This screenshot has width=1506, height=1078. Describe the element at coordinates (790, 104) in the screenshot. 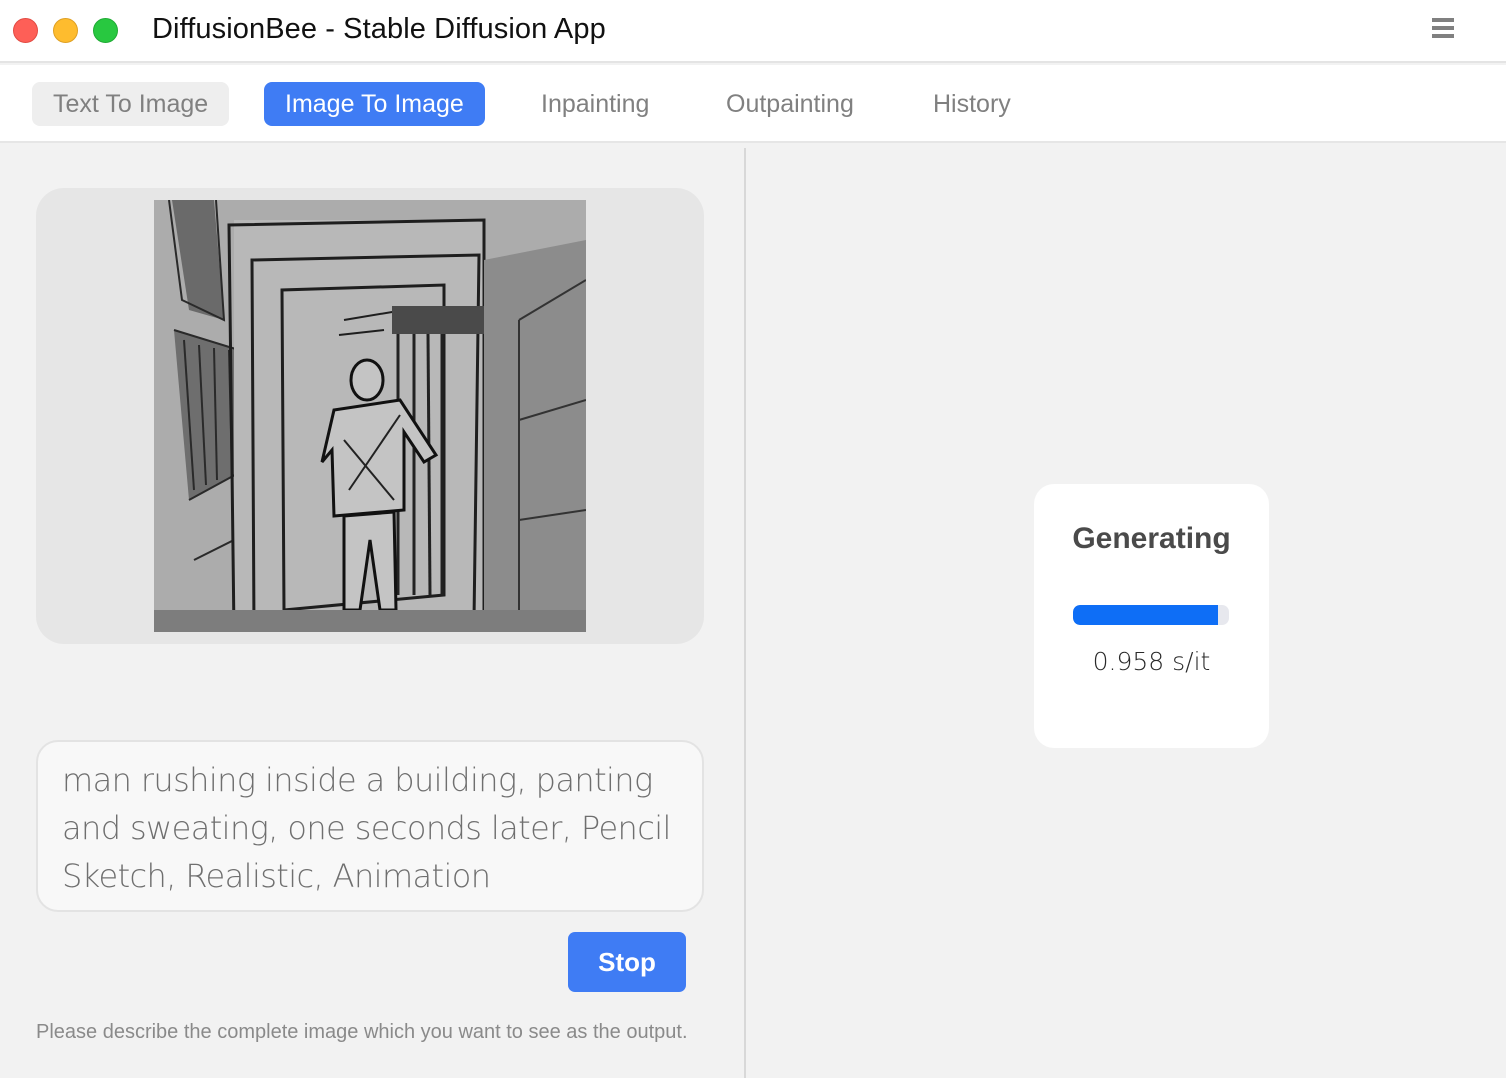

I see `tab-outpainting: Outpainting` at that location.